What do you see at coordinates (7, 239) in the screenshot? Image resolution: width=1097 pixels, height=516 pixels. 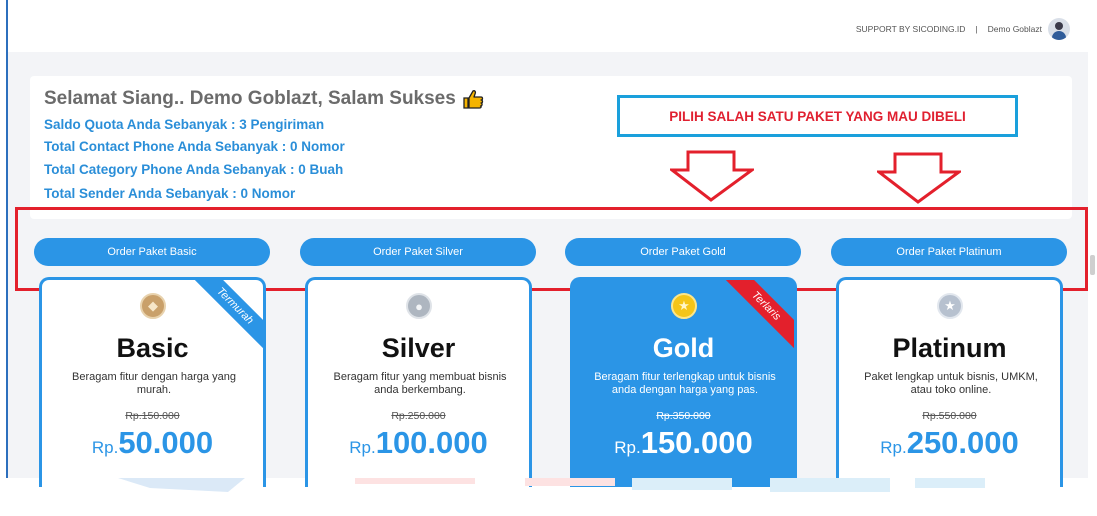 I see `left-accent-bar` at bounding box center [7, 239].